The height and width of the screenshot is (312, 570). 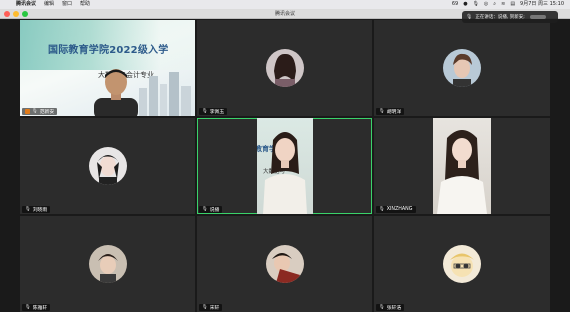 What do you see at coordinates (40, 210) in the screenshot?
I see `participant-name: 刘晓雨` at bounding box center [40, 210].